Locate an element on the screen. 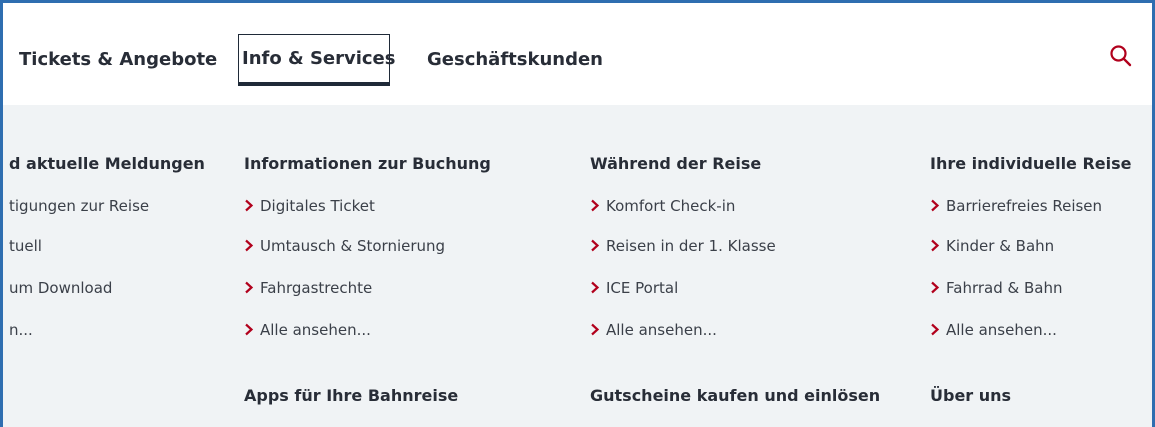 Image resolution: width=1155 pixels, height=427 pixels. search-button is located at coordinates (1122, 57).